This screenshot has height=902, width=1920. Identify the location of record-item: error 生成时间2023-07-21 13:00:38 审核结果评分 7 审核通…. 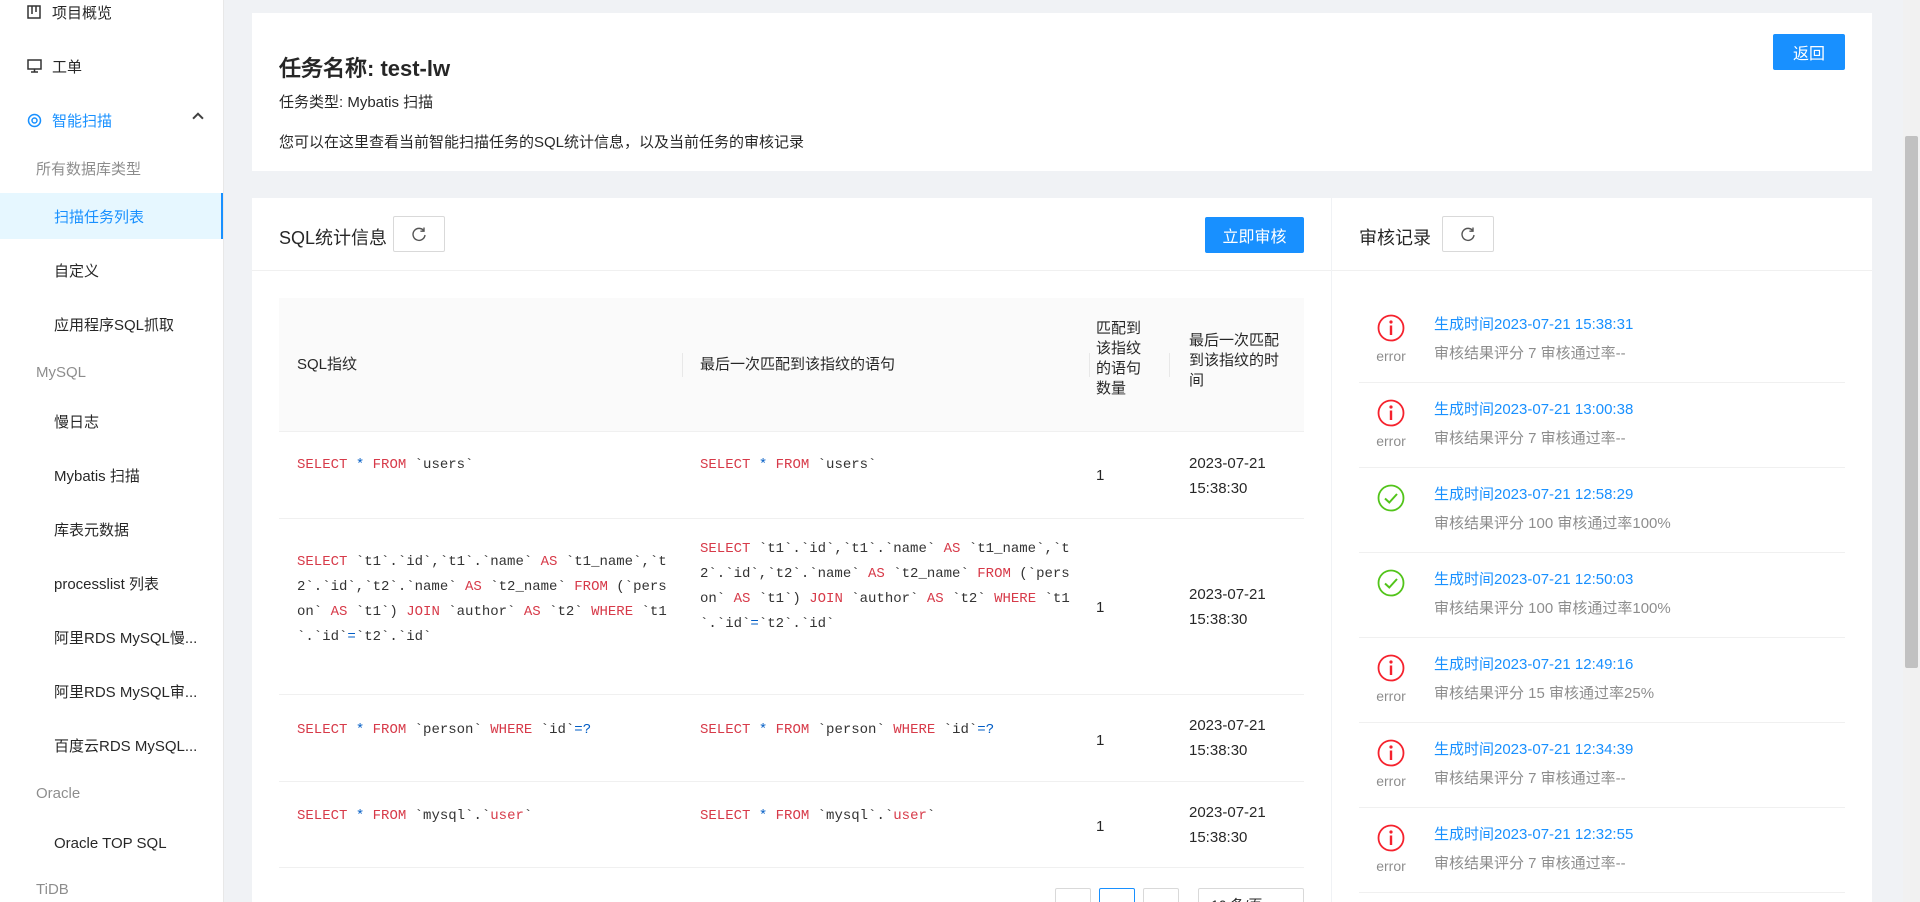
(1602, 425).